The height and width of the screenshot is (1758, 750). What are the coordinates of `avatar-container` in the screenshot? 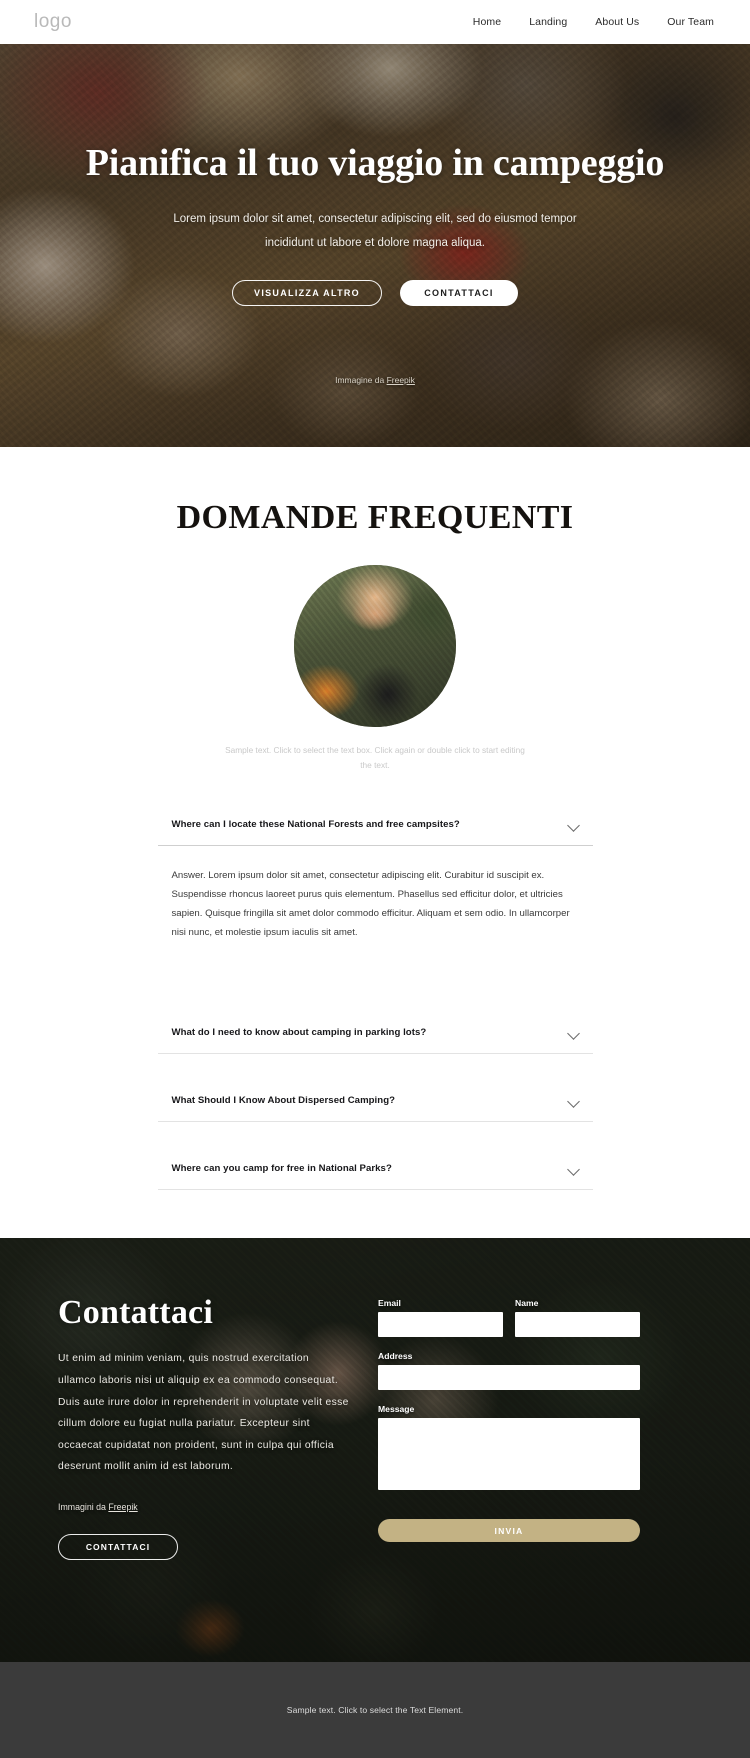 It's located at (375, 646).